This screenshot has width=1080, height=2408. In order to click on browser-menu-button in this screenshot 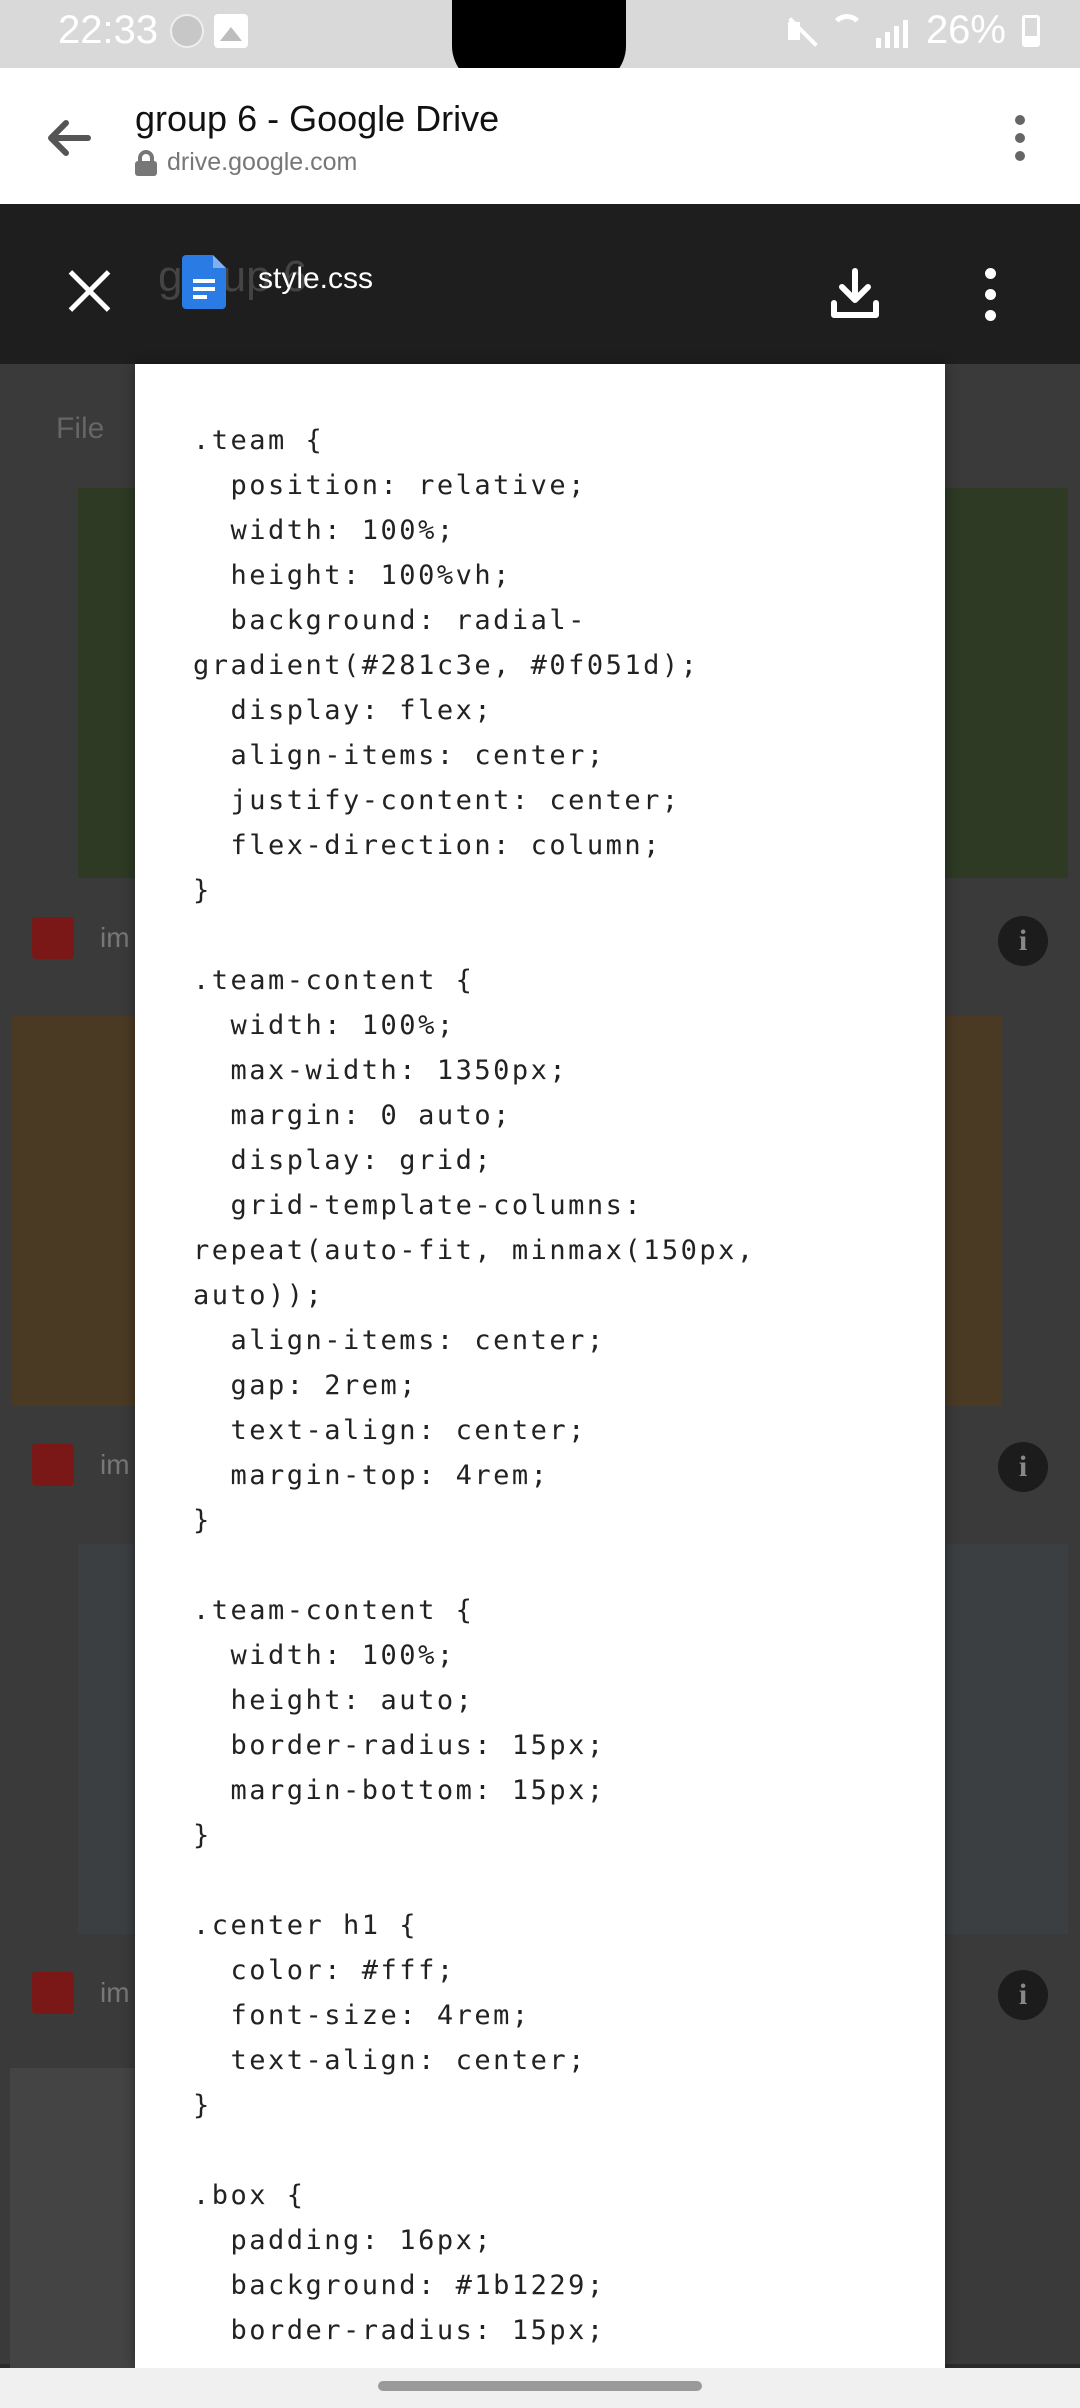, I will do `click(1020, 138)`.